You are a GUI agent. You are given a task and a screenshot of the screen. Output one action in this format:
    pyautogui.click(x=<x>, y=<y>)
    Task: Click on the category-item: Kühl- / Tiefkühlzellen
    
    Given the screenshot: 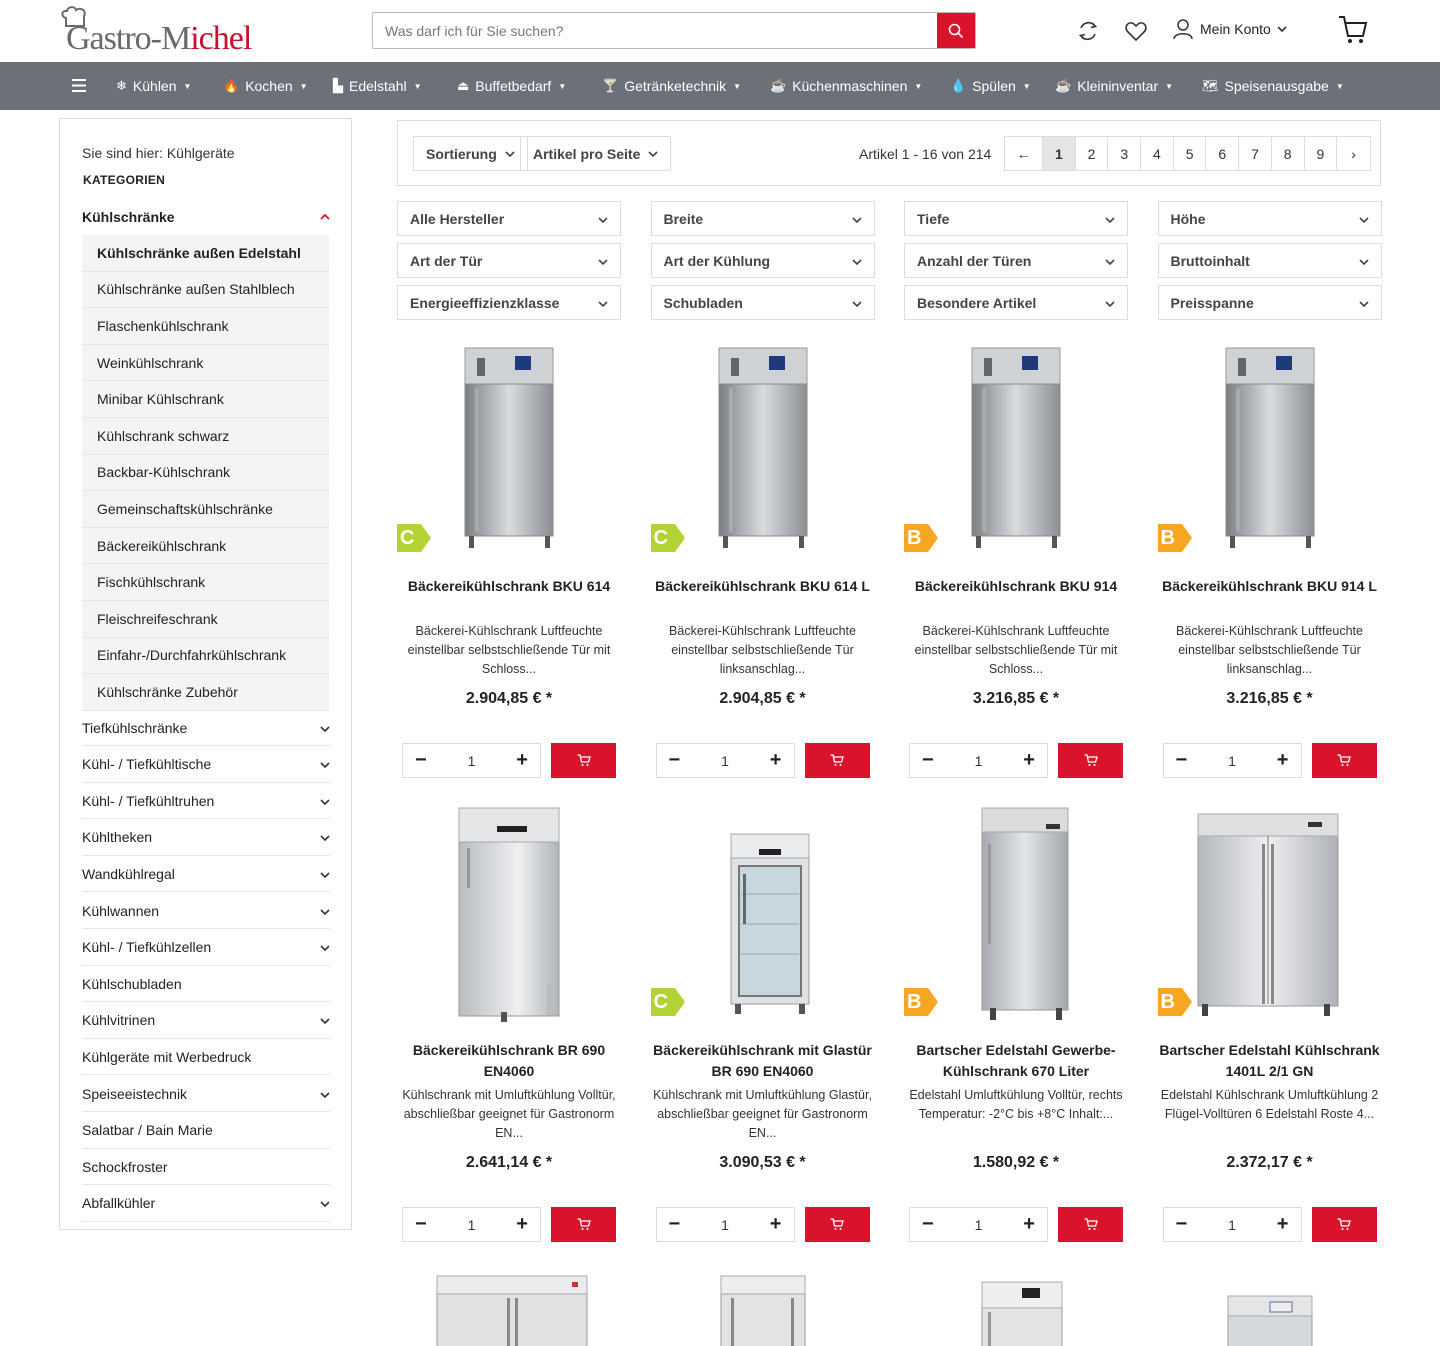 What is the action you would take?
    pyautogui.click(x=206, y=948)
    